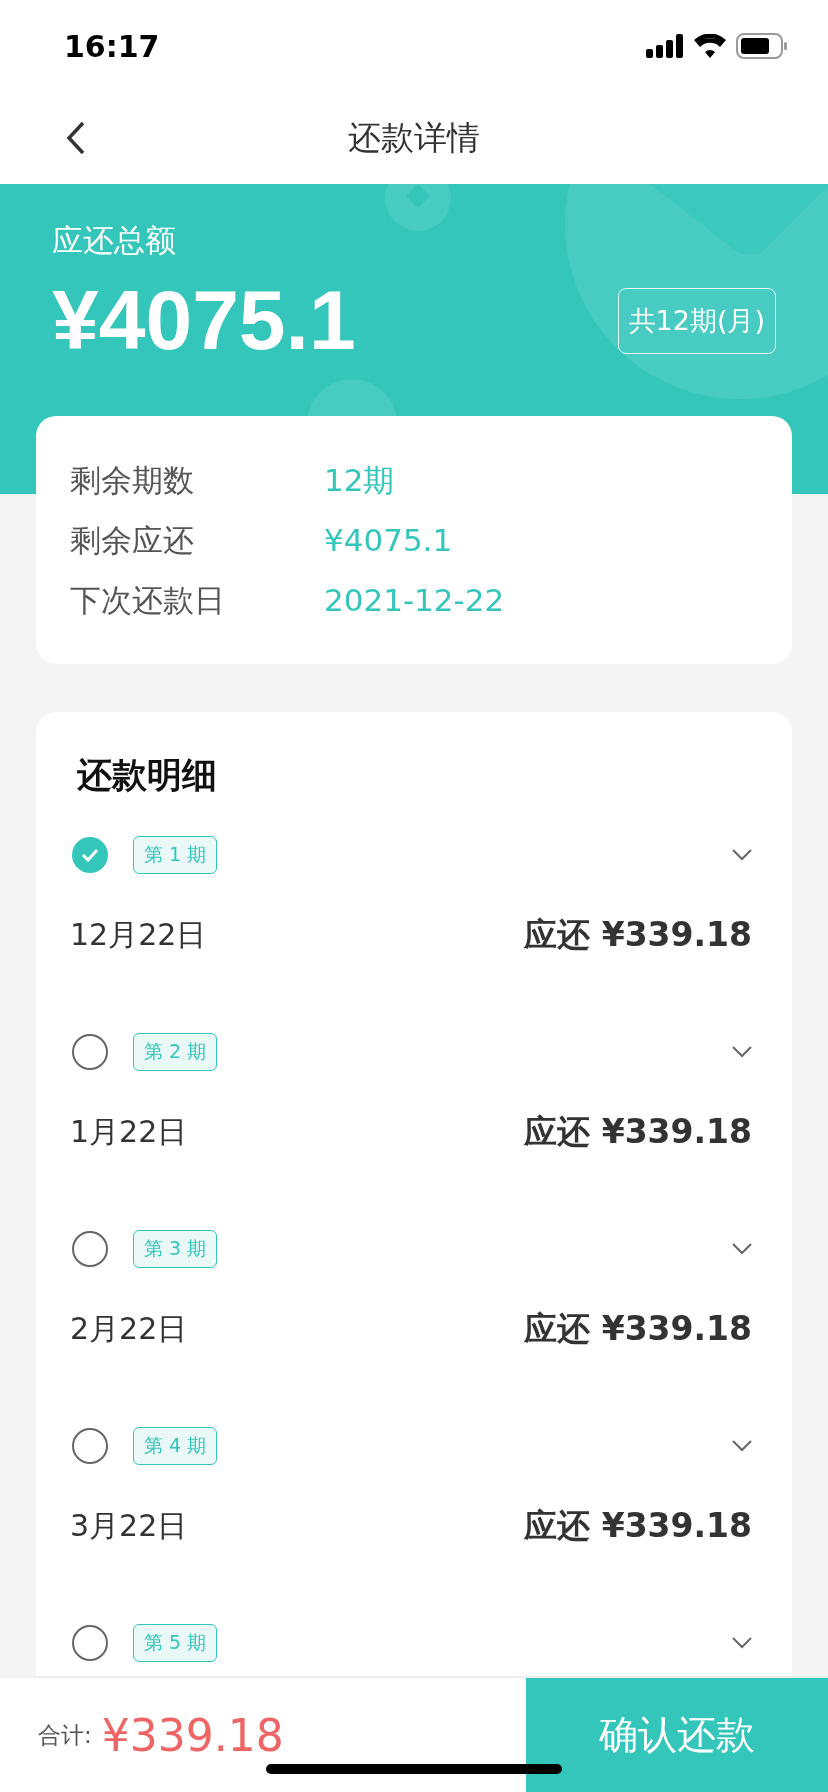 The width and height of the screenshot is (828, 1792). What do you see at coordinates (65, 1735) in the screenshot?
I see `total-label: 合计:` at bounding box center [65, 1735].